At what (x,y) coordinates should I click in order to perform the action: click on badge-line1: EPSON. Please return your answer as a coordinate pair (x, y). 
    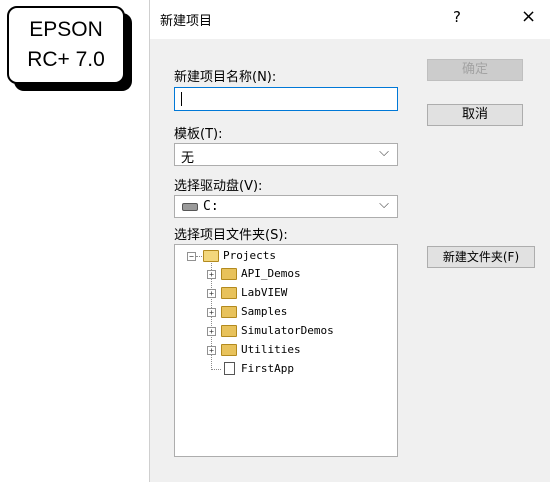
    Looking at the image, I should click on (66, 29).